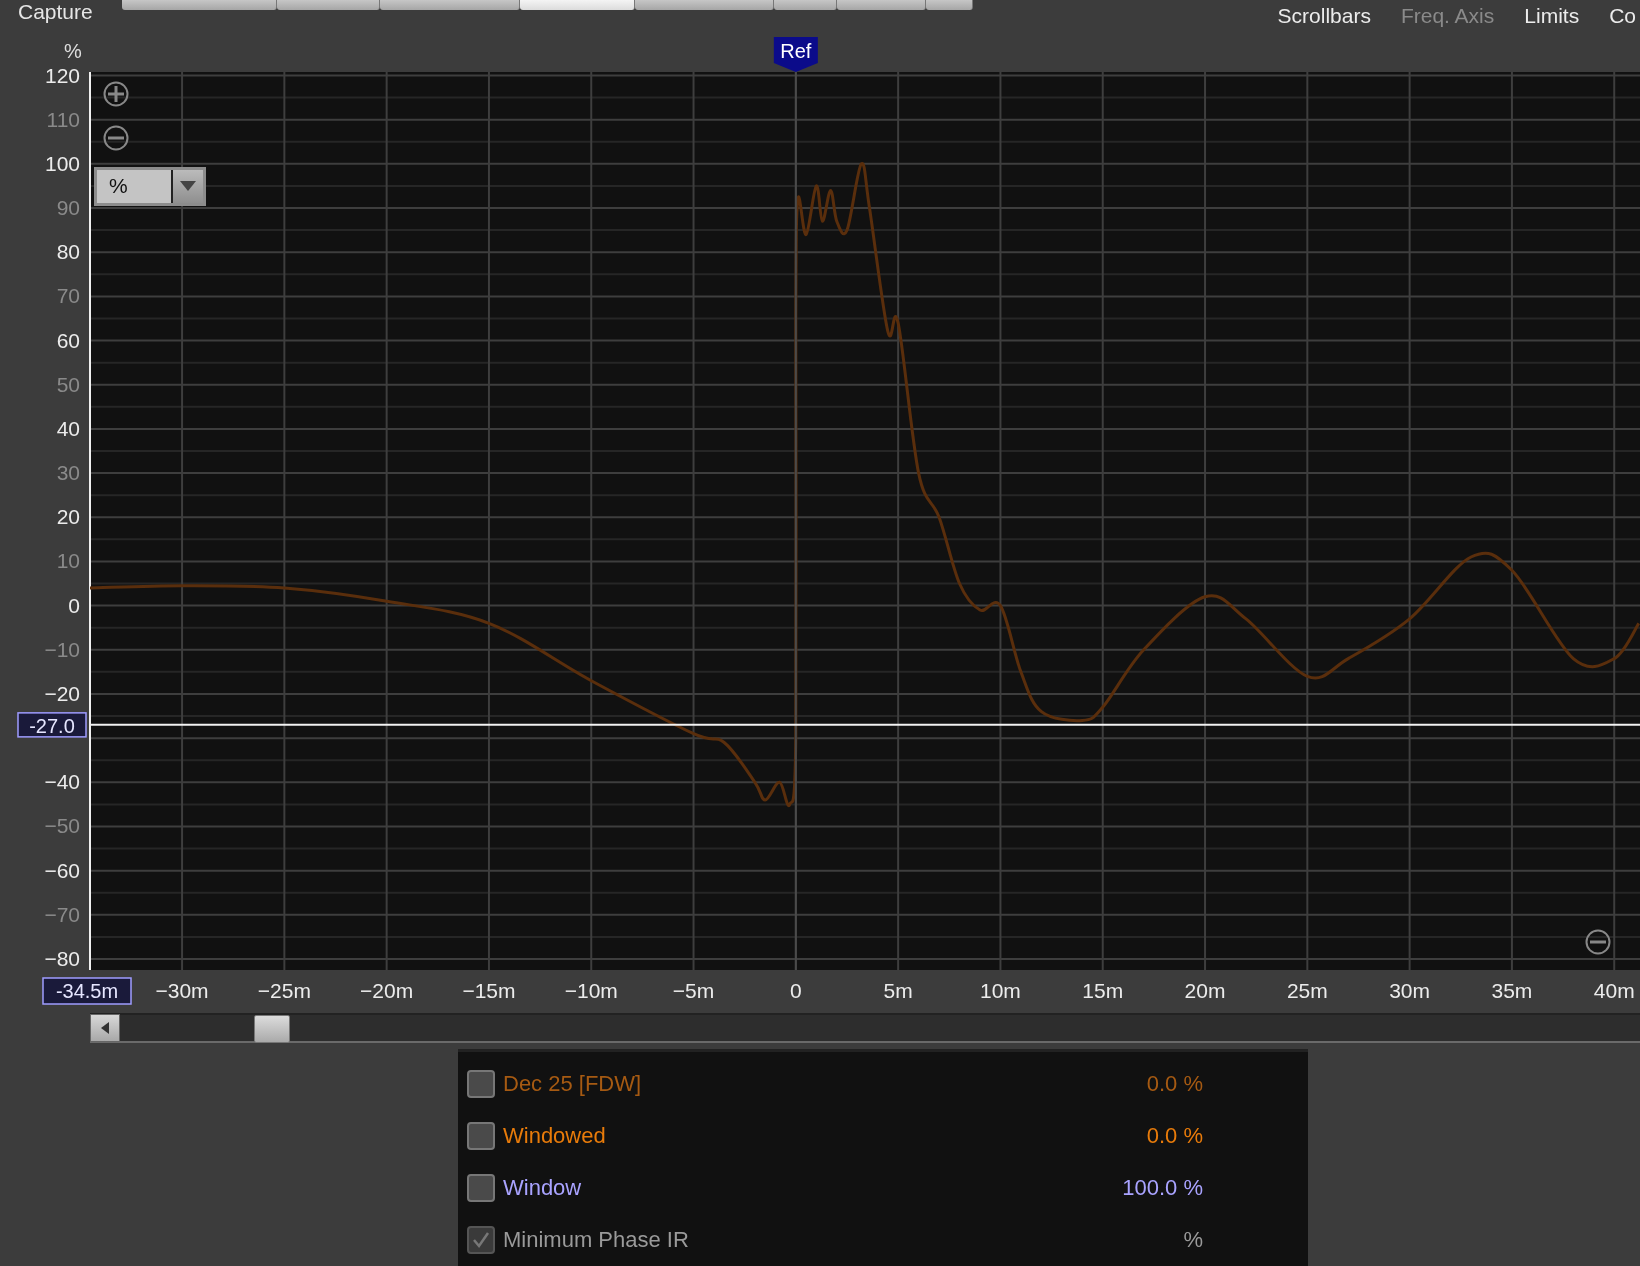 This screenshot has height=1266, width=1640. Describe the element at coordinates (1512, 990) in the screenshot. I see `x-tick-label: 35m` at that location.